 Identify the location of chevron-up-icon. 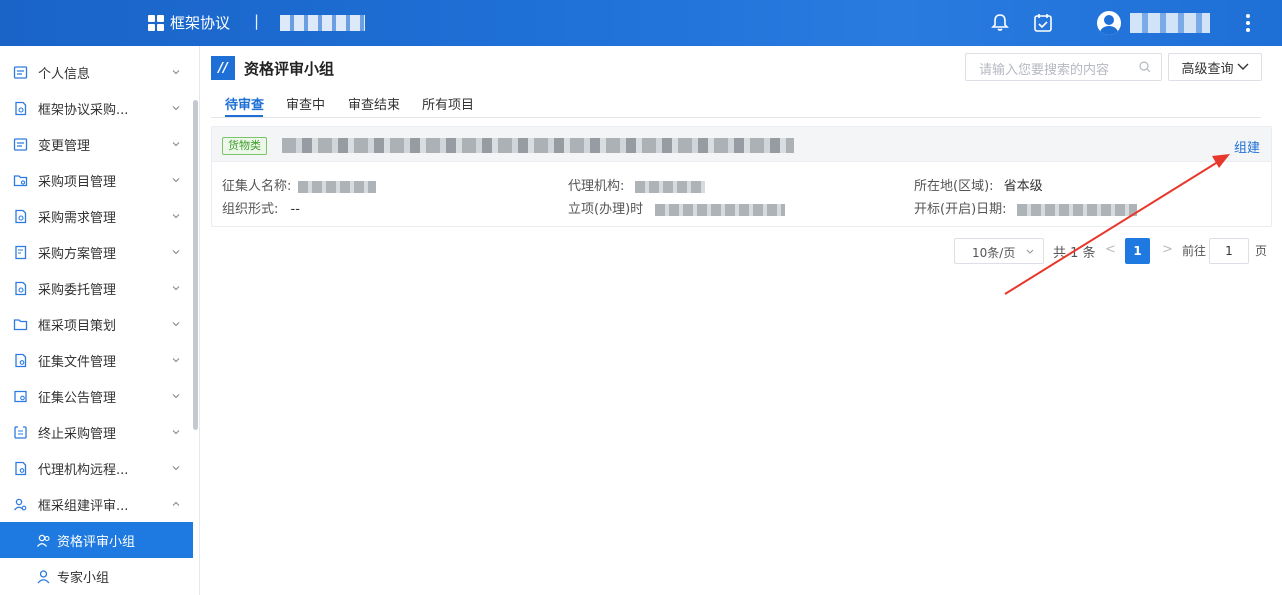
(176, 503).